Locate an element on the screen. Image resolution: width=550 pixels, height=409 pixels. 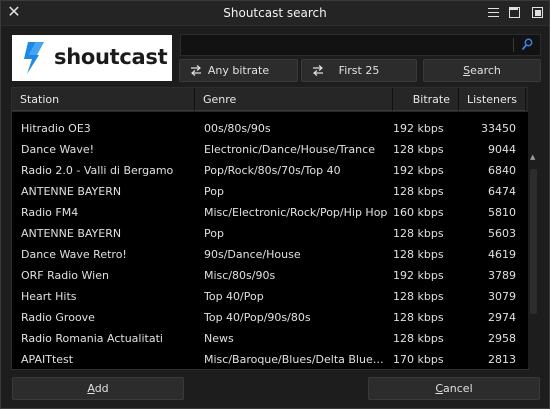
cell-genre: Top 40/Pop/90s/80s is located at coordinates (257, 317).